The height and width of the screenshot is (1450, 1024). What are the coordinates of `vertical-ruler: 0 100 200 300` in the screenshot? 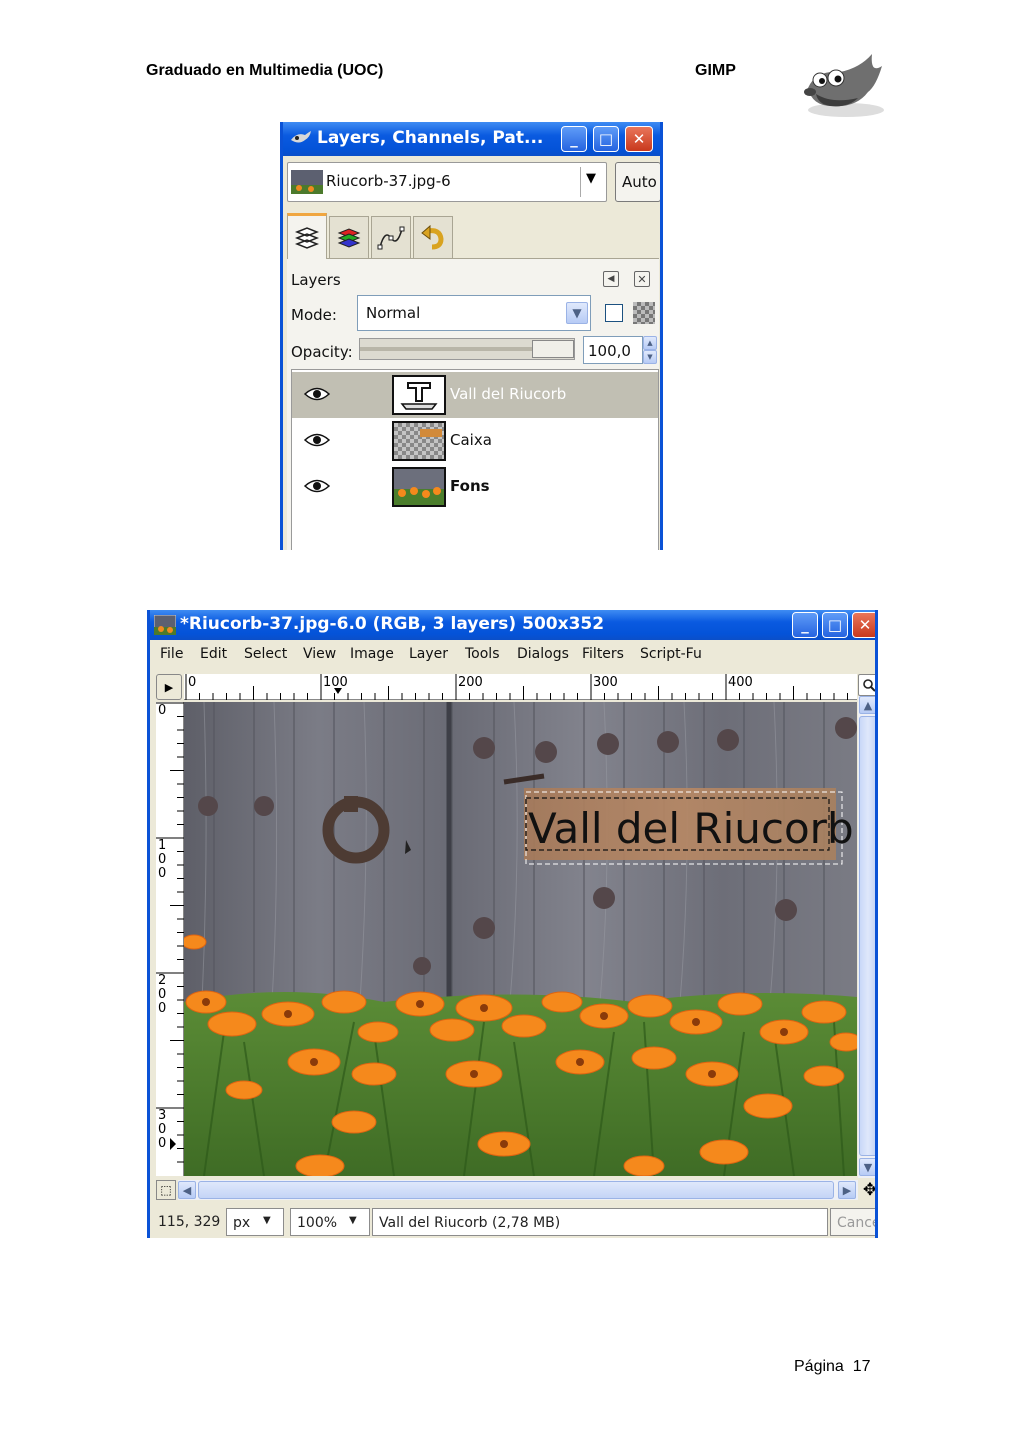 It's located at (170, 939).